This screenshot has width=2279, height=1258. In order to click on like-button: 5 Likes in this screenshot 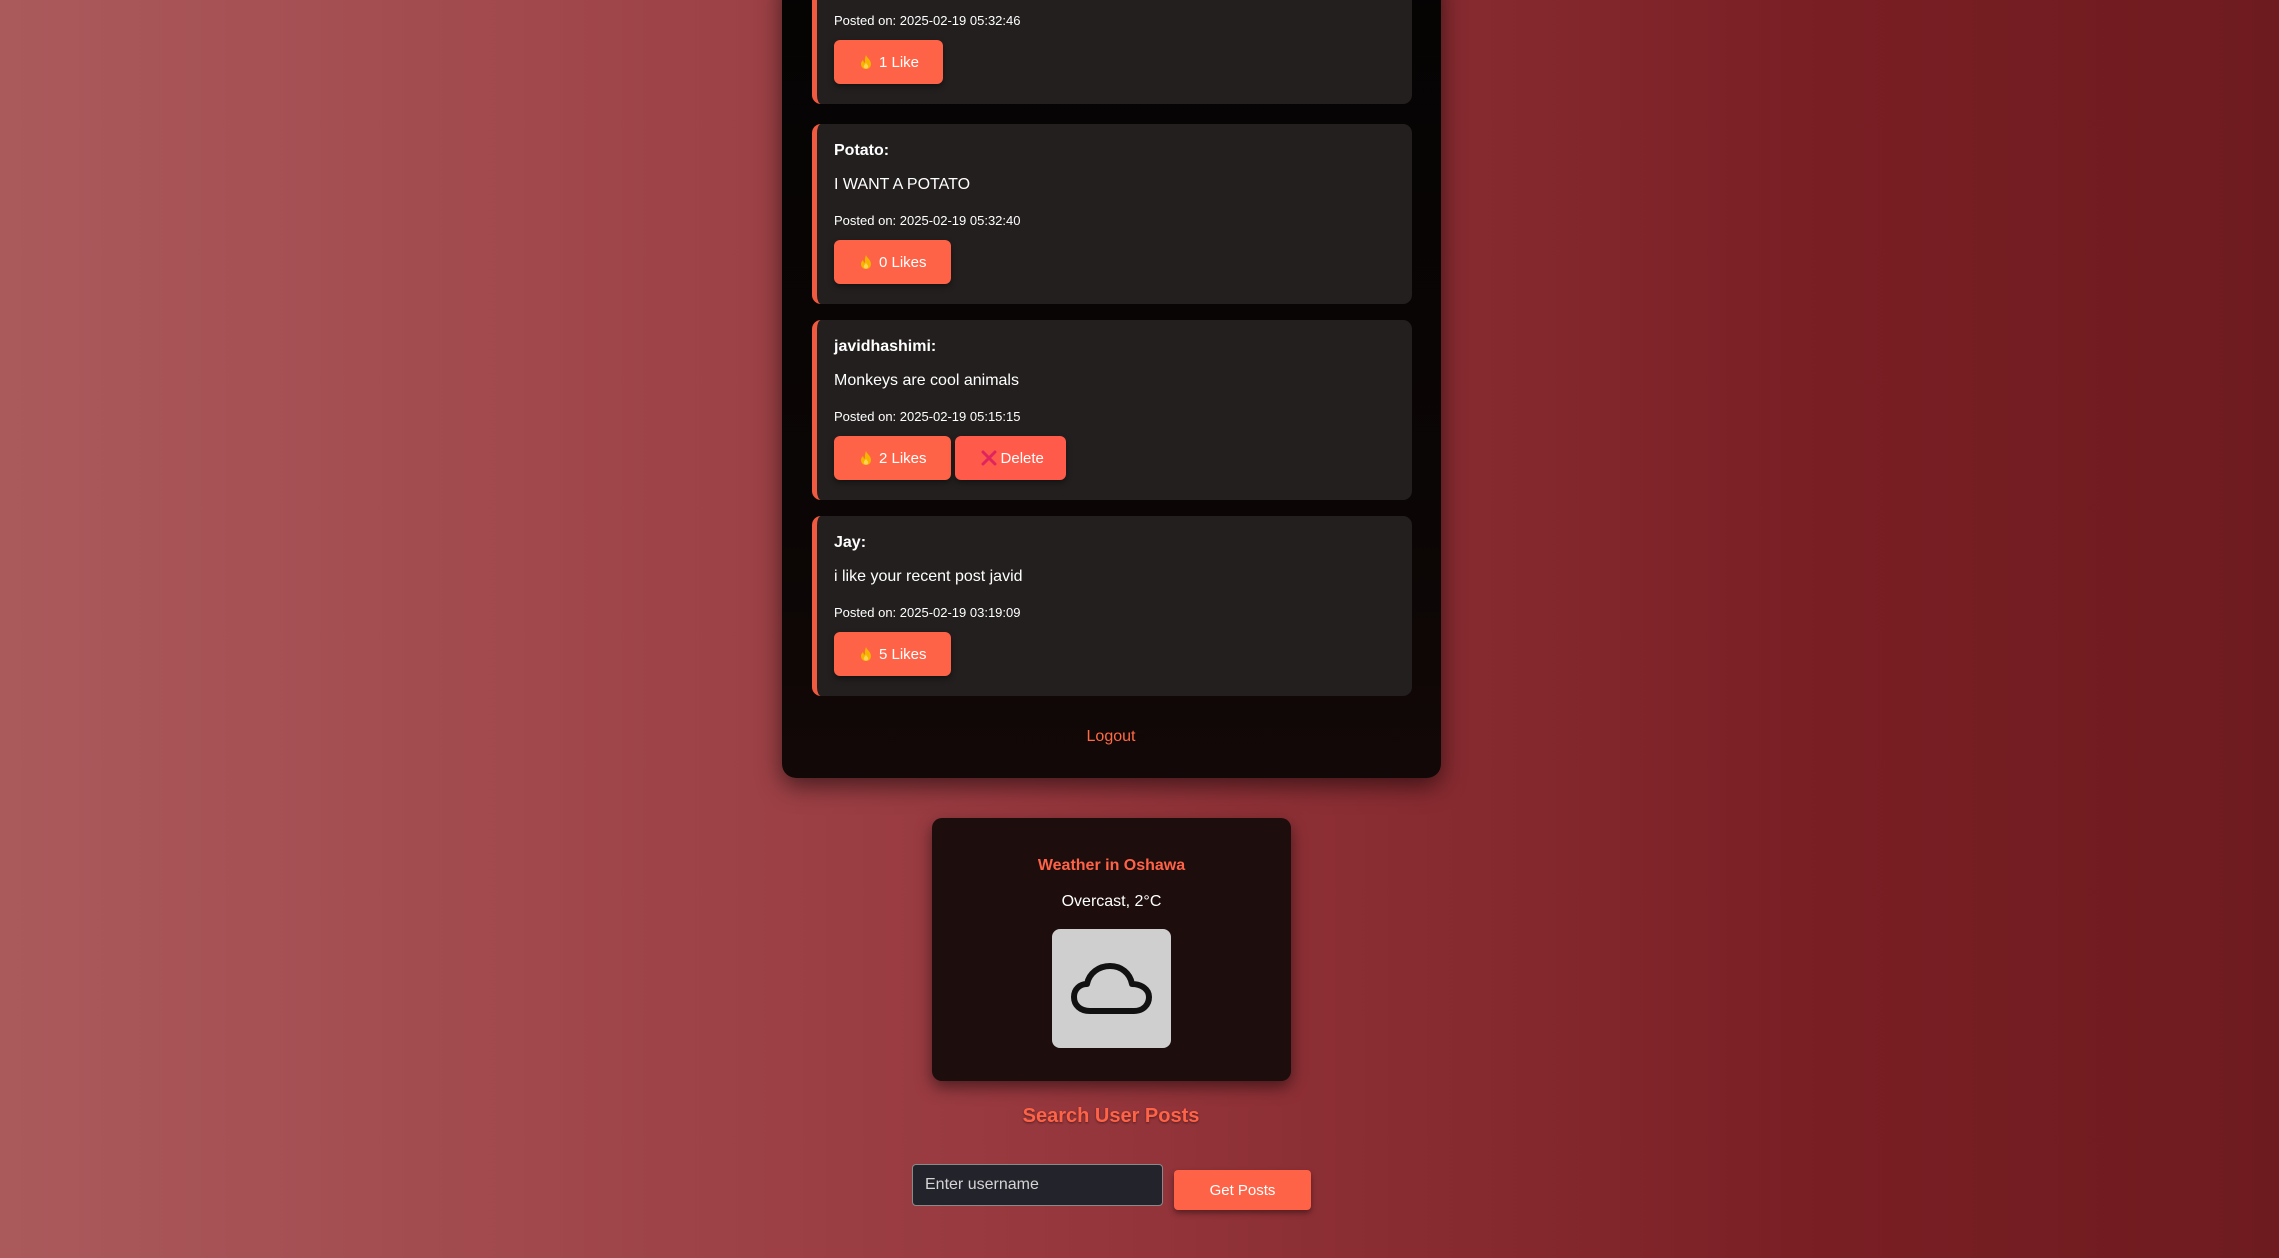, I will do `click(892, 654)`.